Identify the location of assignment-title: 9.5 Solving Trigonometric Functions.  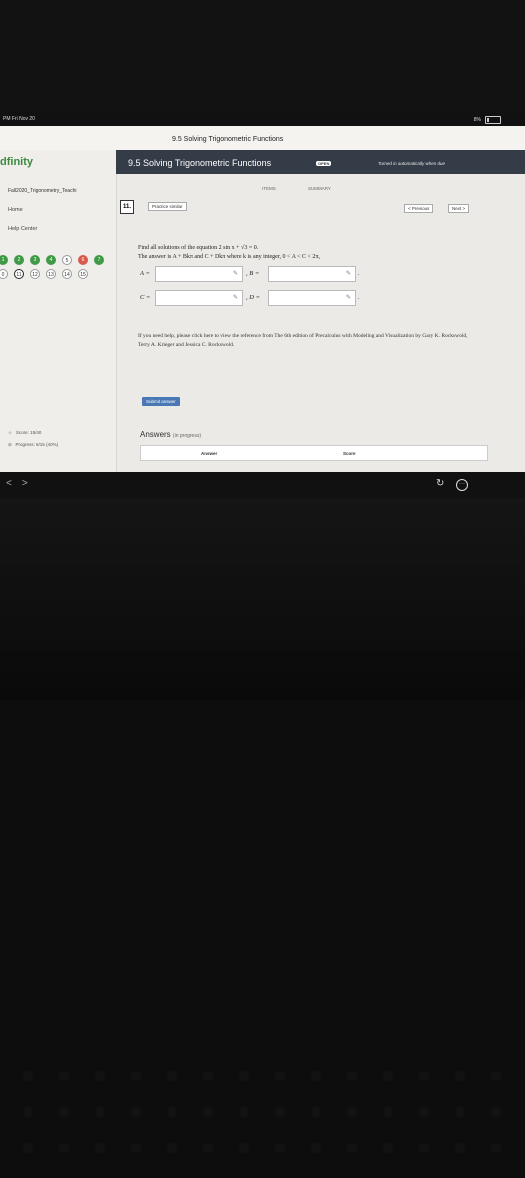
(200, 163).